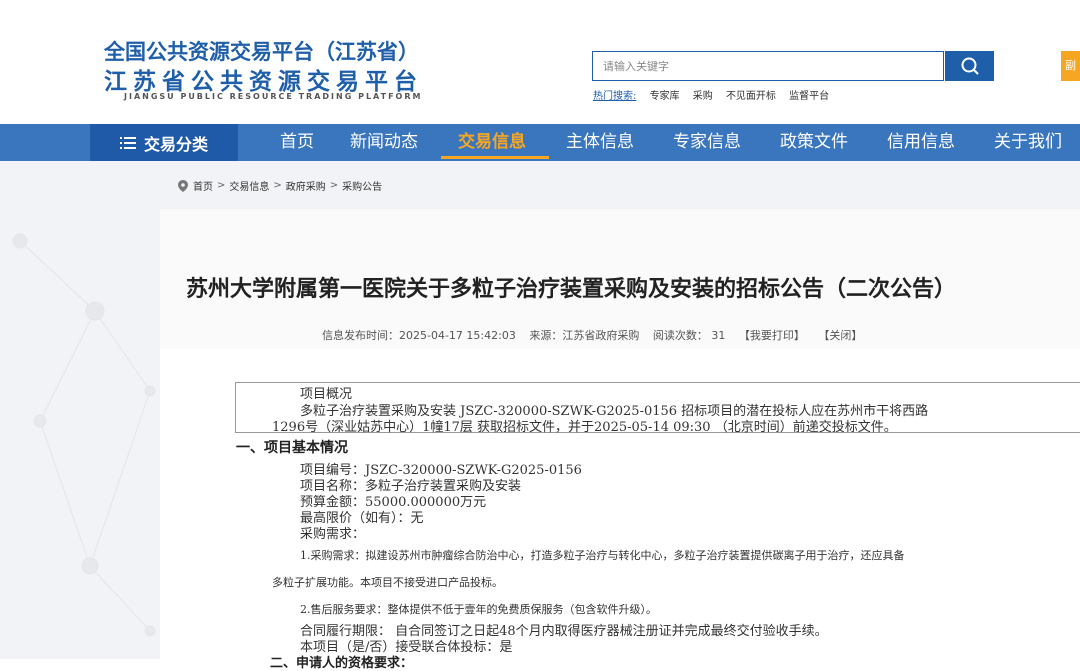  Describe the element at coordinates (478, 609) in the screenshot. I see `service-paragraph: 2.售后服务要求：整体提供不低于壹年的免费质保服务（包含软件升级）。` at that location.